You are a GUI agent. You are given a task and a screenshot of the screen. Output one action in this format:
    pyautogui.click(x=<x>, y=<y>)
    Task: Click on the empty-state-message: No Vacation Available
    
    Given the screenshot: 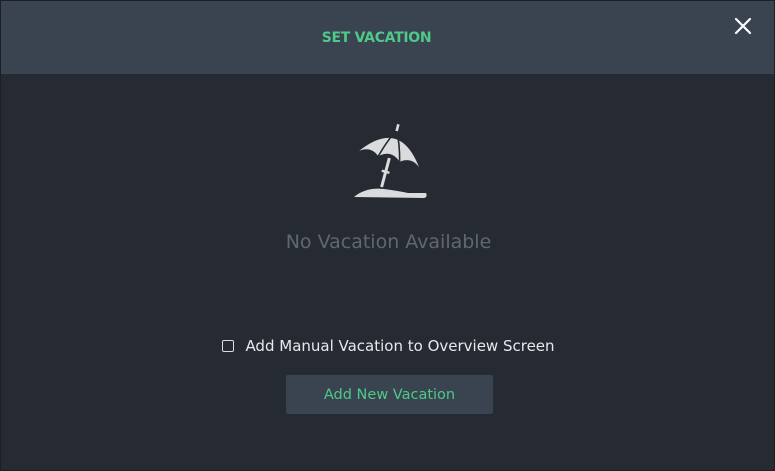 What is the action you would take?
    pyautogui.click(x=388, y=242)
    